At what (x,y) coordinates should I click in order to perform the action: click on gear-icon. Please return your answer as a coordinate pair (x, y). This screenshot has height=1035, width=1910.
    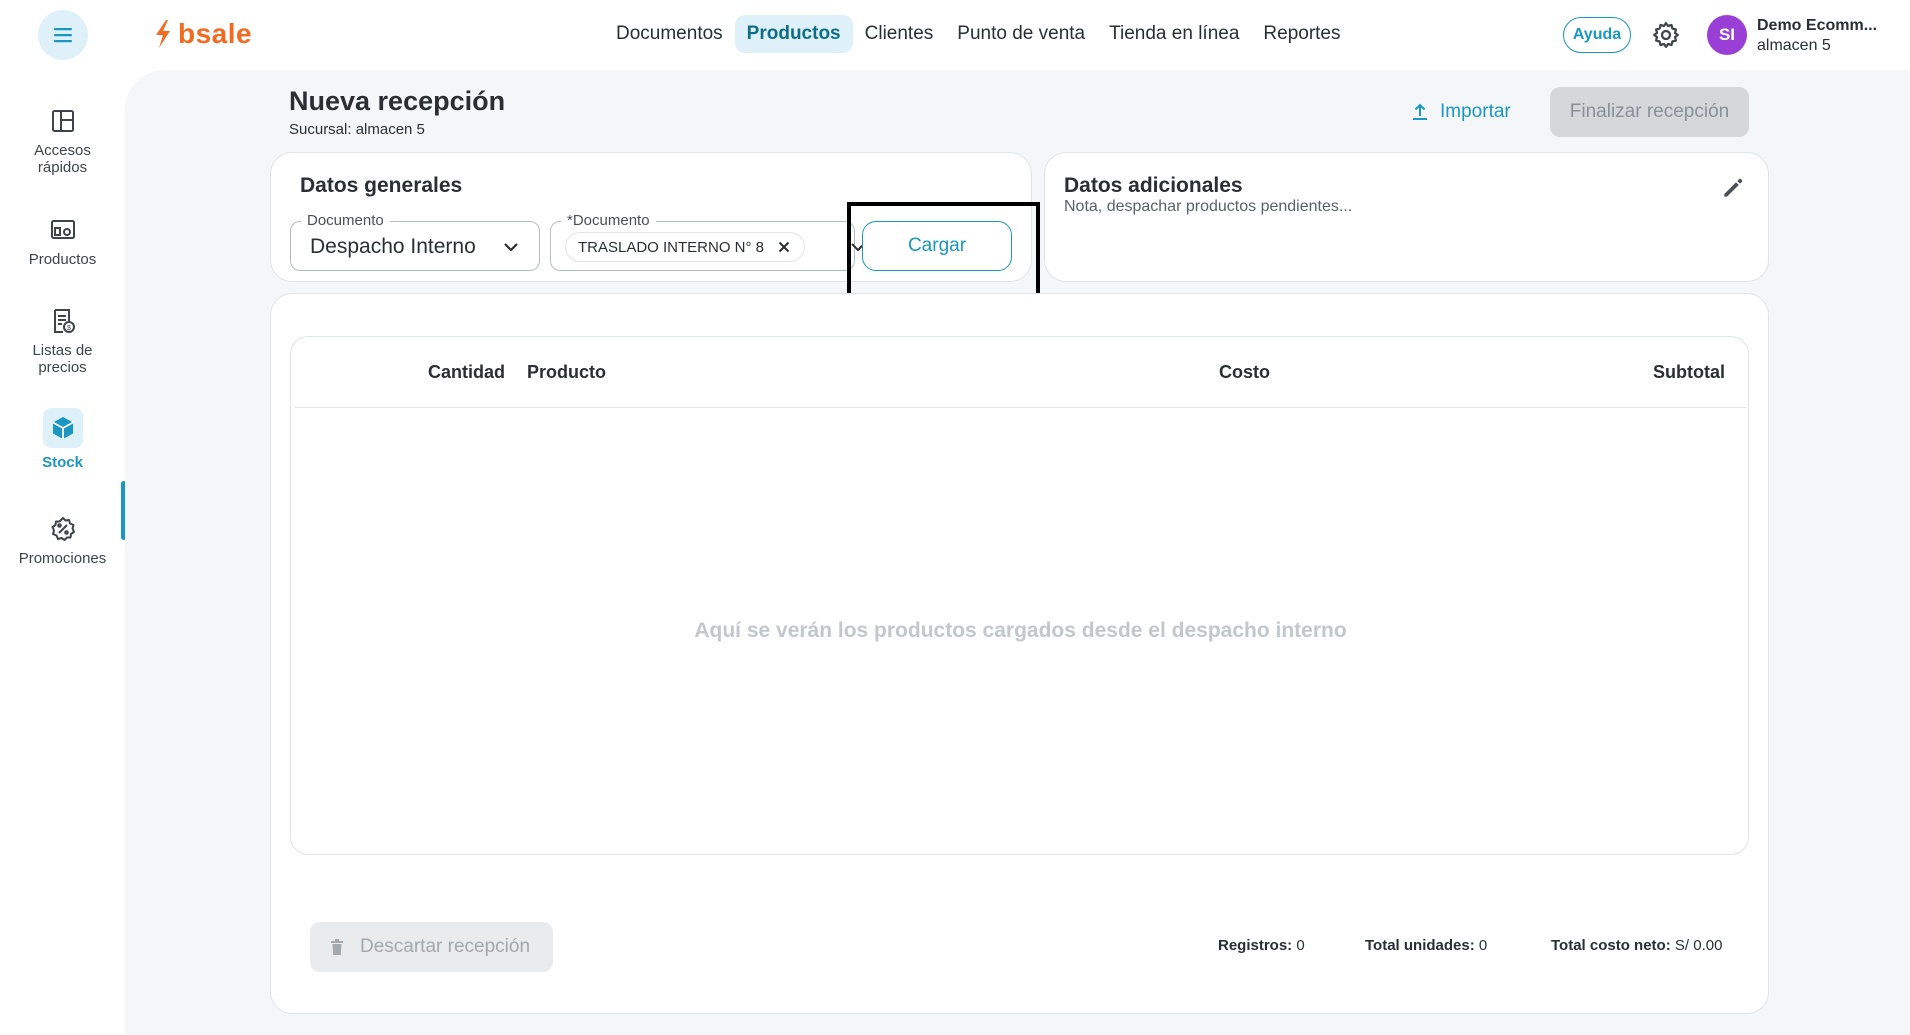
    Looking at the image, I should click on (1666, 35).